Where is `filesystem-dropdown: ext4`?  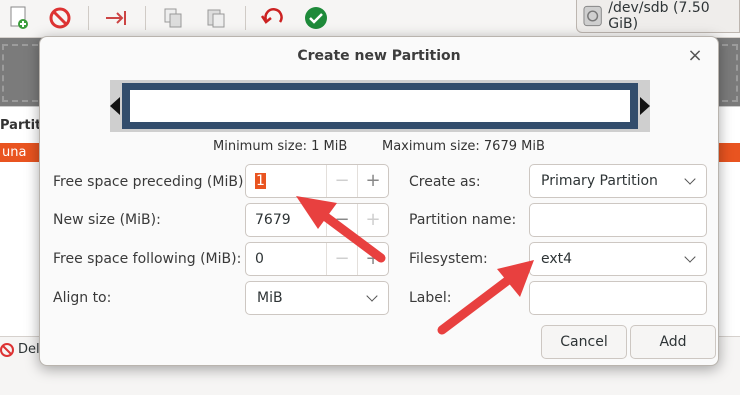
filesystem-dropdown: ext4 is located at coordinates (618, 259).